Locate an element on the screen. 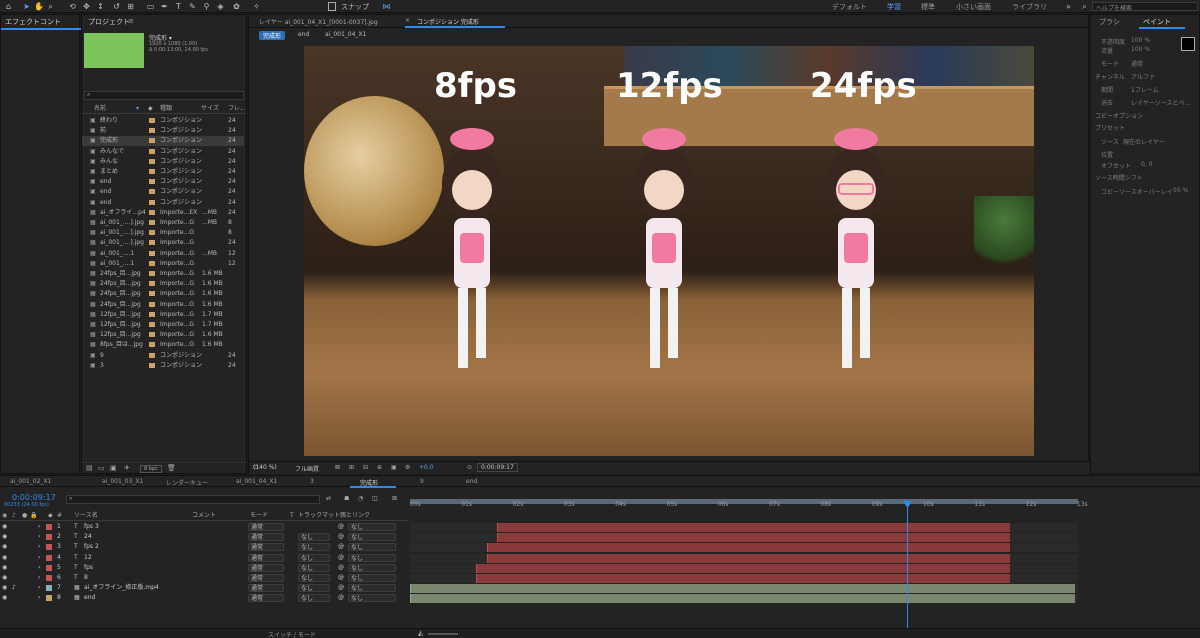 Image resolution: width=1200 pixels, height=638 pixels. project-item: ▣ みんな コンポジション 24 is located at coordinates (163, 162).